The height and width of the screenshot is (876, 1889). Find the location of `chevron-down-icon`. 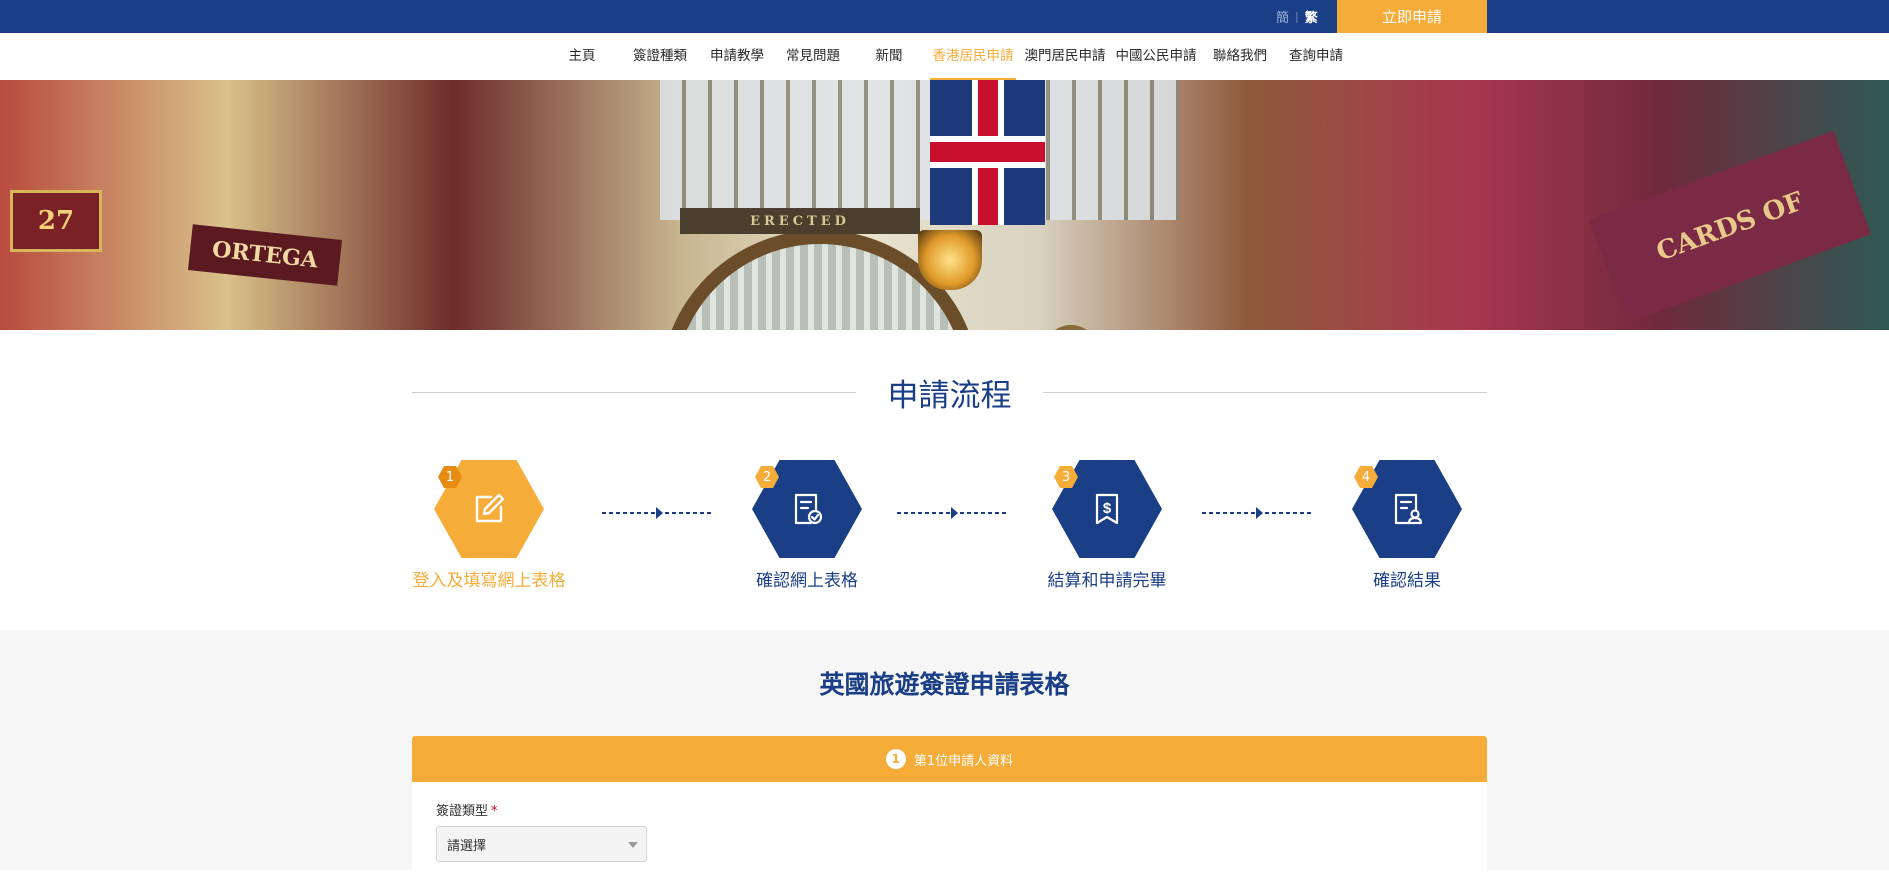

chevron-down-icon is located at coordinates (633, 845).